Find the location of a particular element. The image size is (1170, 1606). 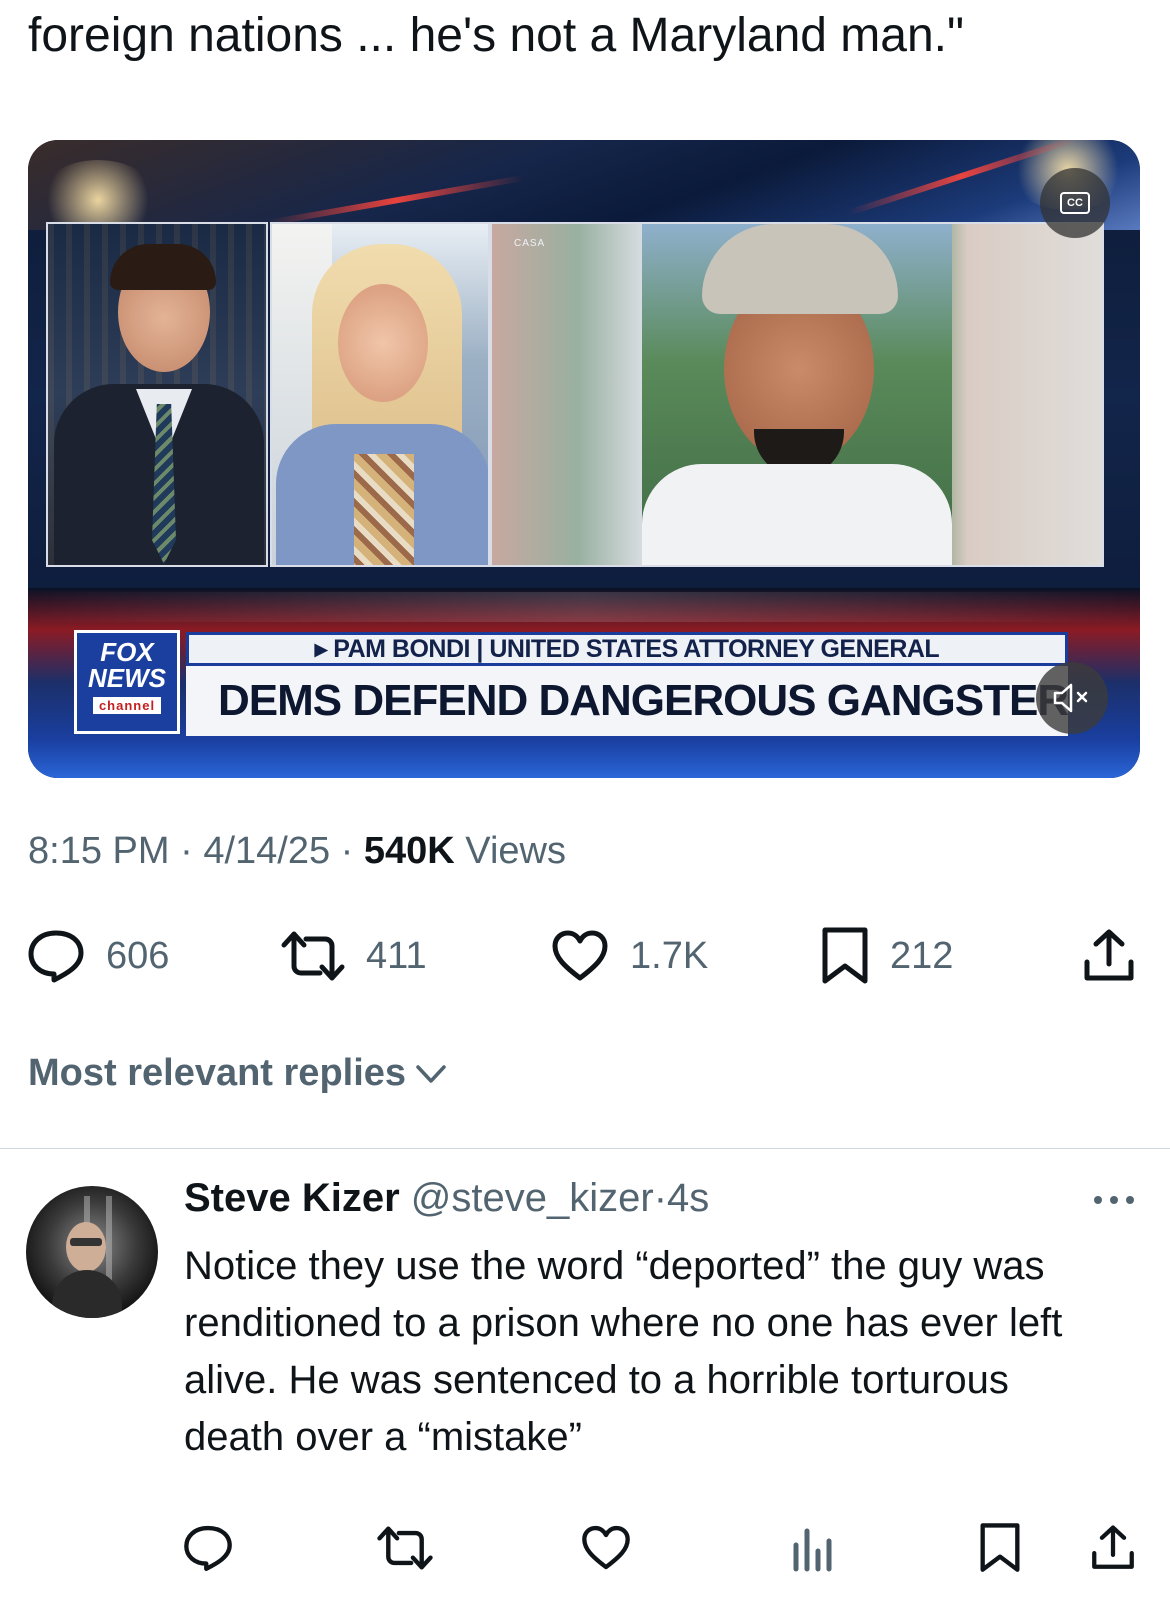

like-count: 1.7K is located at coordinates (669, 955).